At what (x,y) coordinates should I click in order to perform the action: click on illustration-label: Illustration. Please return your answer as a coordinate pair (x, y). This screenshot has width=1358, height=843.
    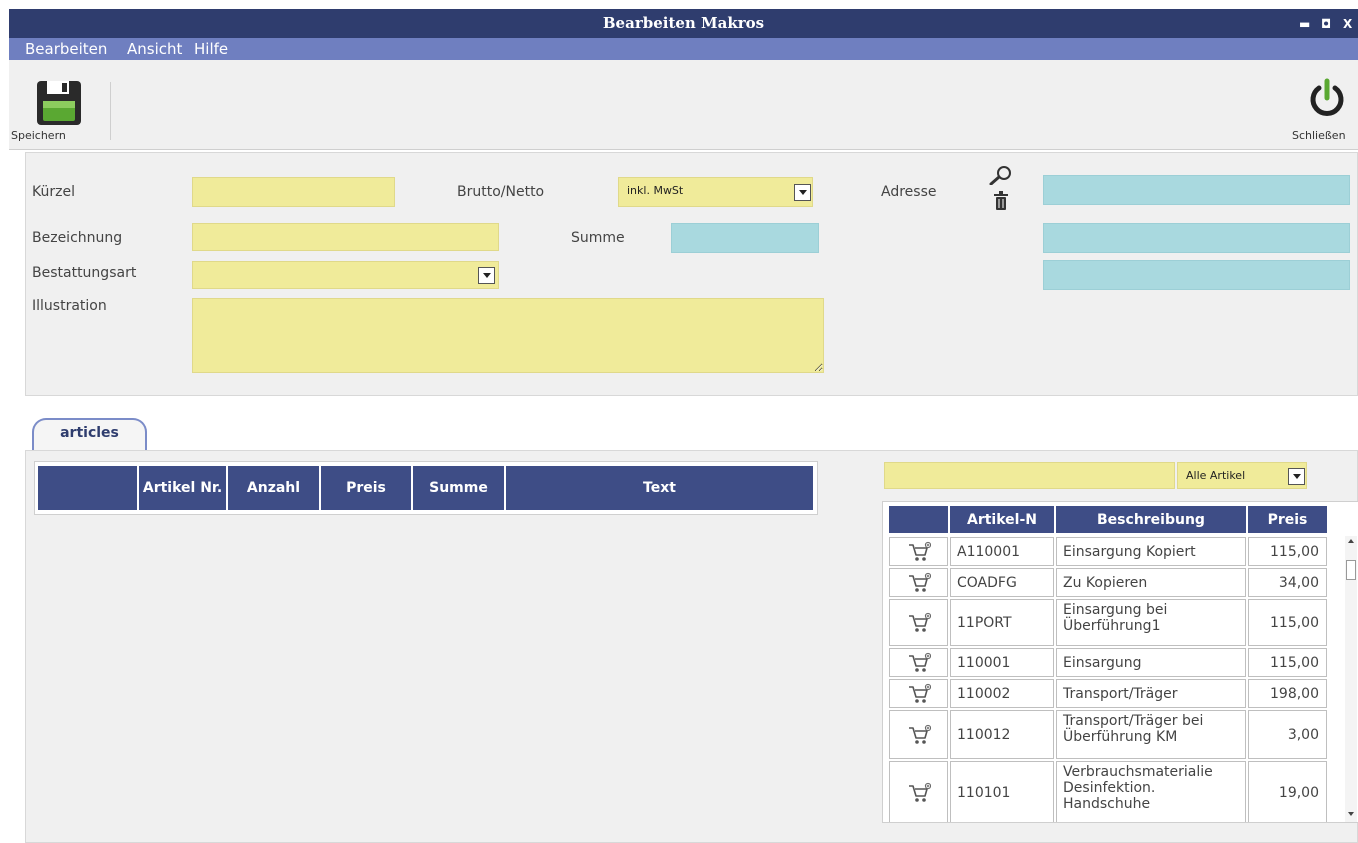
    Looking at the image, I should click on (69, 306).